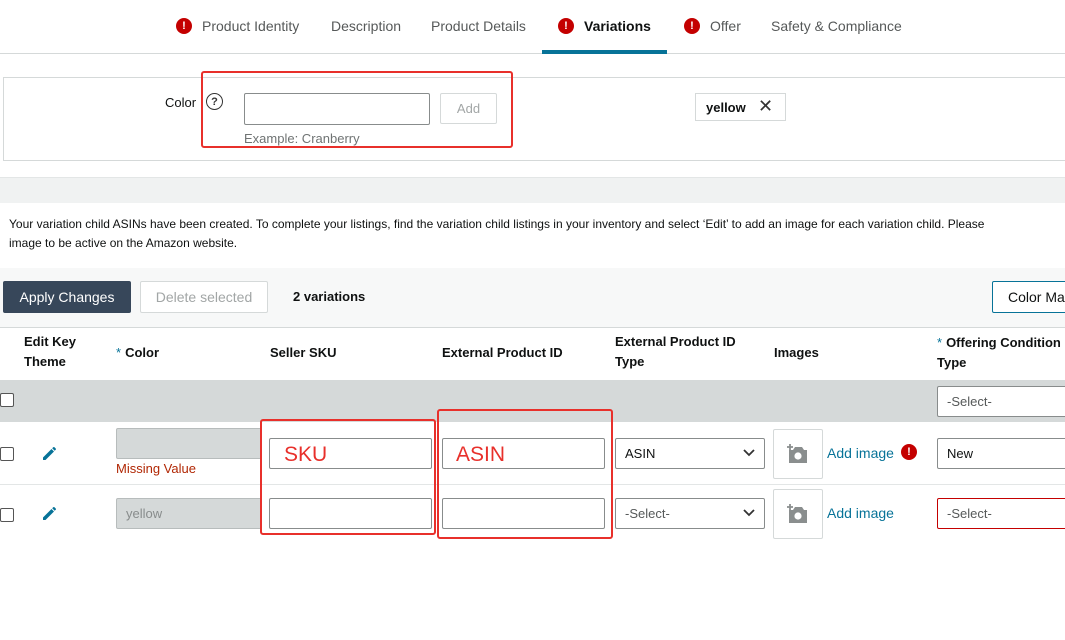 The width and height of the screenshot is (1065, 640). Describe the element at coordinates (725, 26) in the screenshot. I see `tab-label: Offer` at that location.